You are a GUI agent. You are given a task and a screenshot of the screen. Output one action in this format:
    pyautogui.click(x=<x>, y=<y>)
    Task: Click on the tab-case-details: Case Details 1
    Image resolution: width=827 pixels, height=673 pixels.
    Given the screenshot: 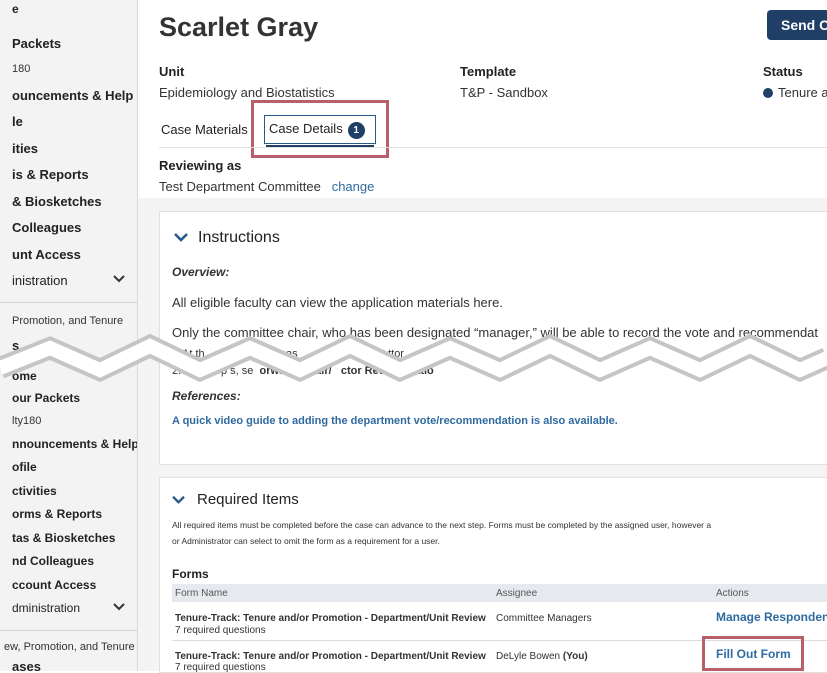 What is the action you would take?
    pyautogui.click(x=317, y=130)
    